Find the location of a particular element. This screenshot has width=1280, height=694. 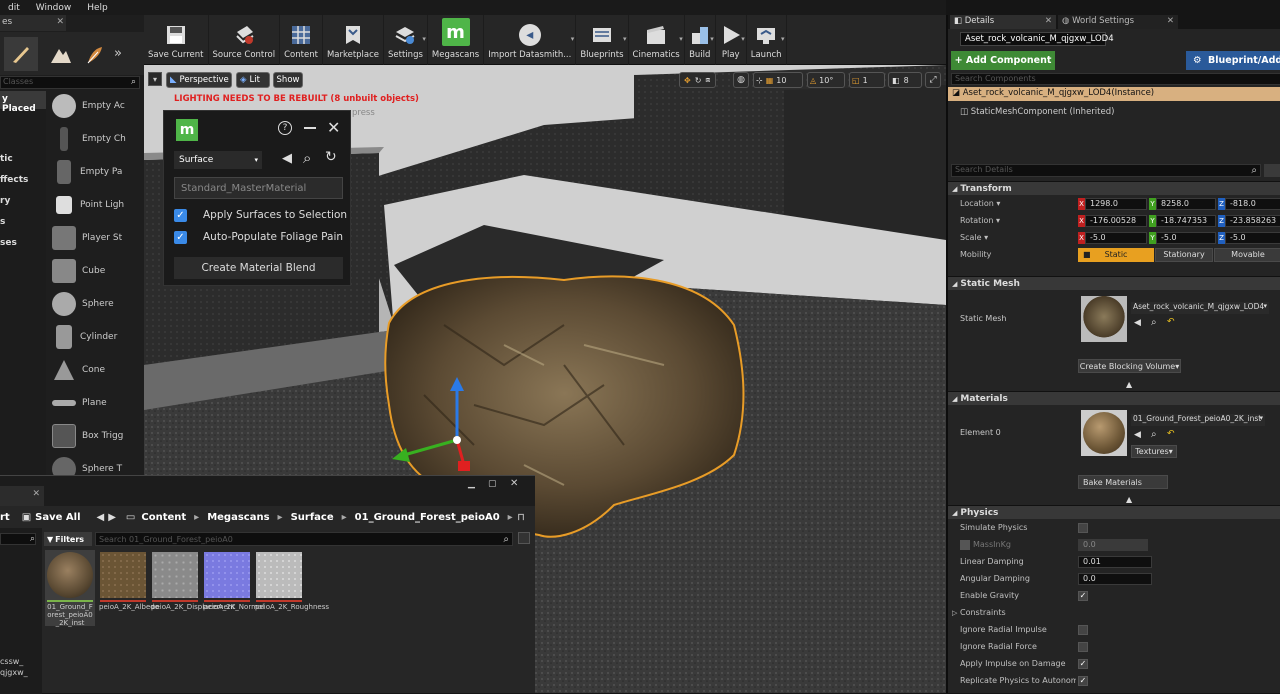

add-component-button: + Add Component is located at coordinates (1003, 60).